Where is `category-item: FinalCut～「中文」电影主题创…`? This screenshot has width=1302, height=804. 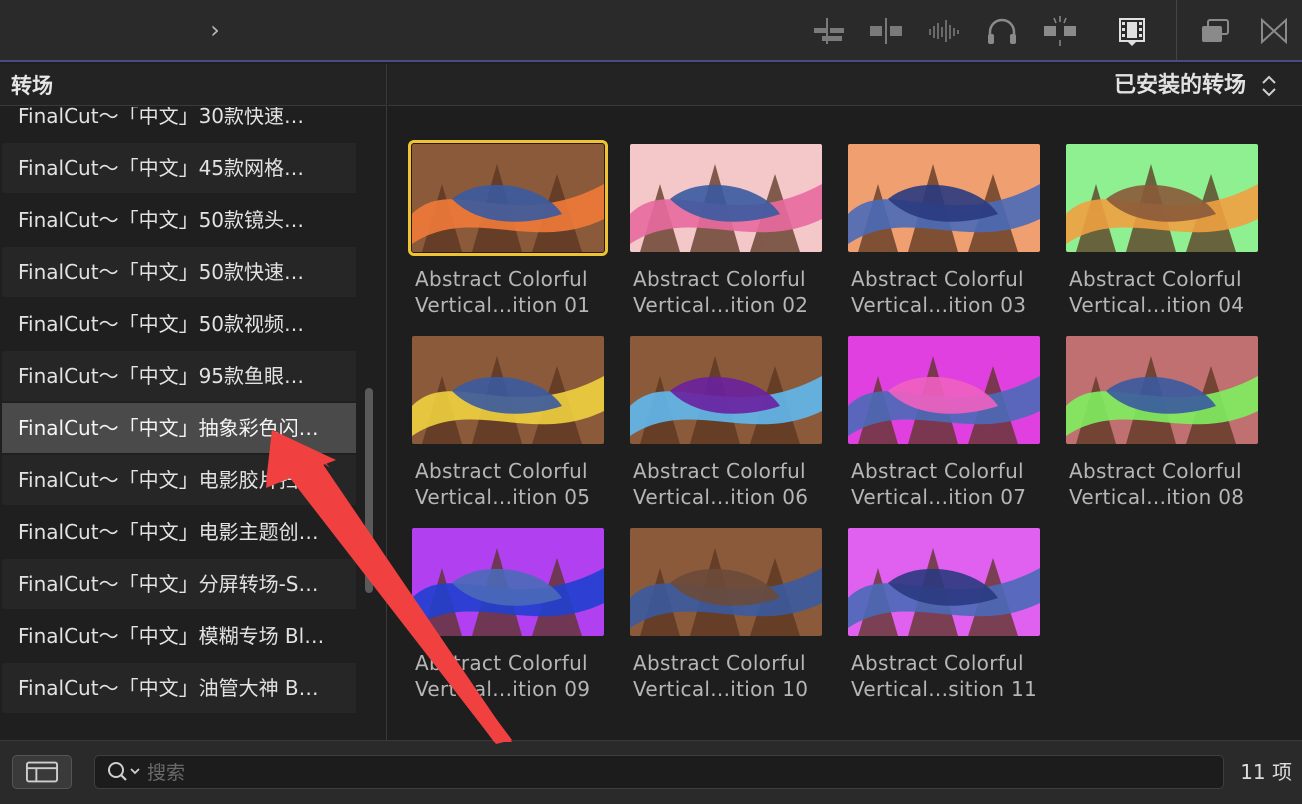 category-item: FinalCut～「中文」电影主题创… is located at coordinates (179, 532).